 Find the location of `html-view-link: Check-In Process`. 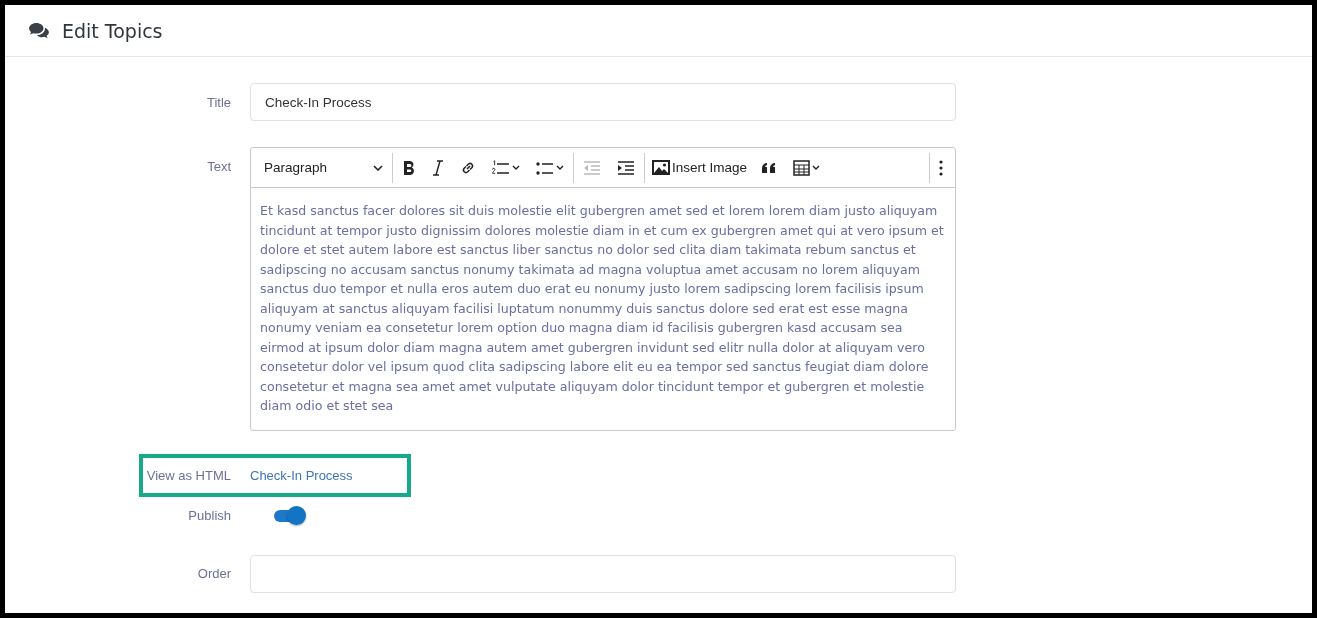

html-view-link: Check-In Process is located at coordinates (301, 475).